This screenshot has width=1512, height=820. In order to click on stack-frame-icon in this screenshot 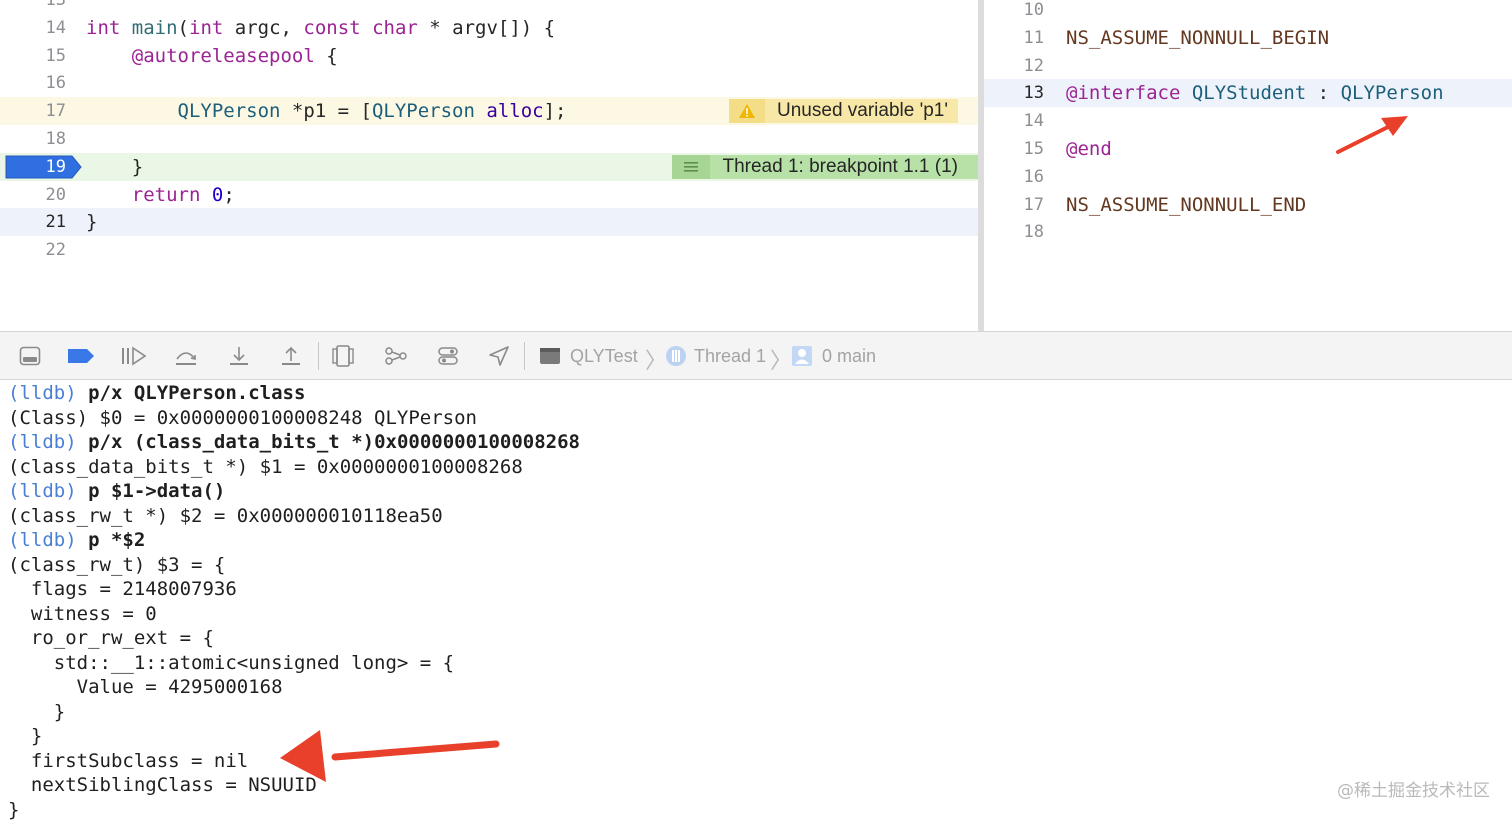, I will do `click(802, 356)`.